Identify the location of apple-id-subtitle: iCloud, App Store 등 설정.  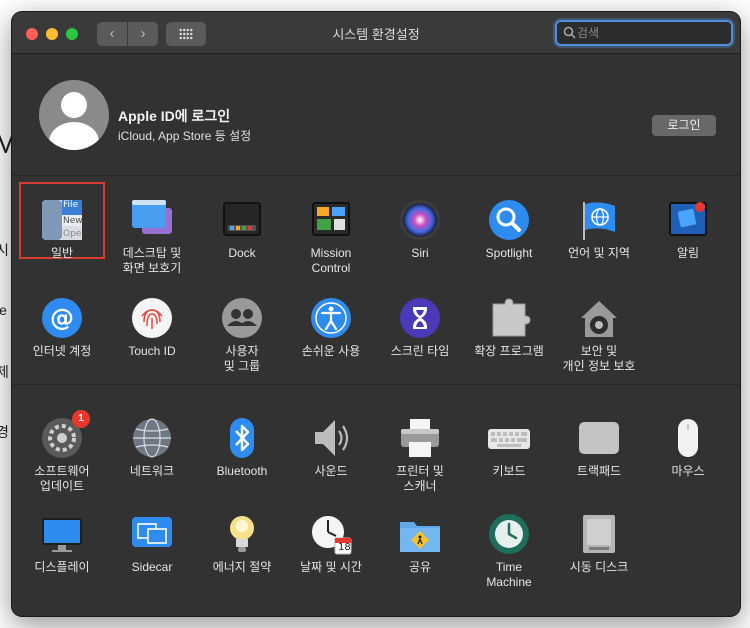
(185, 136).